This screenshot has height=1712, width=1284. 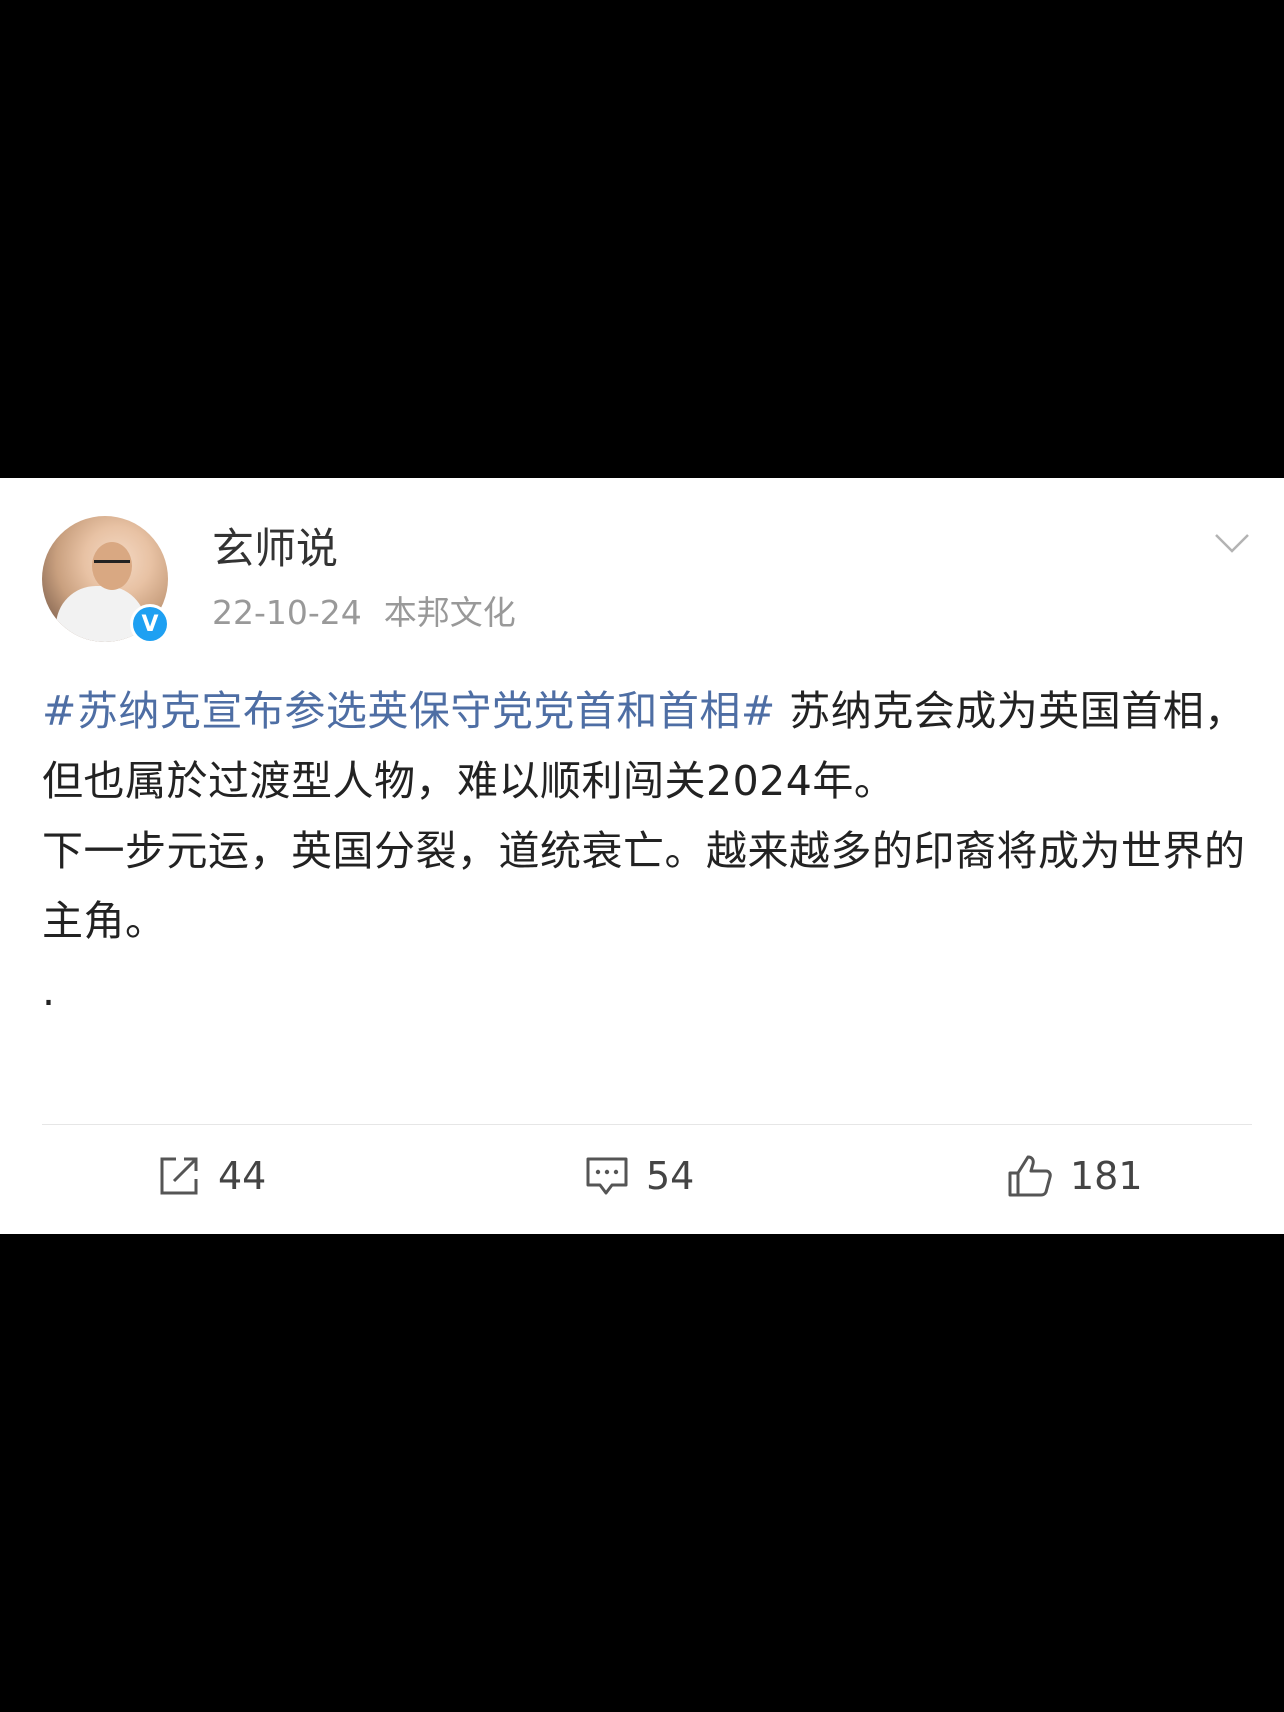 I want to click on like-count: 181, so click(x=1106, y=1176).